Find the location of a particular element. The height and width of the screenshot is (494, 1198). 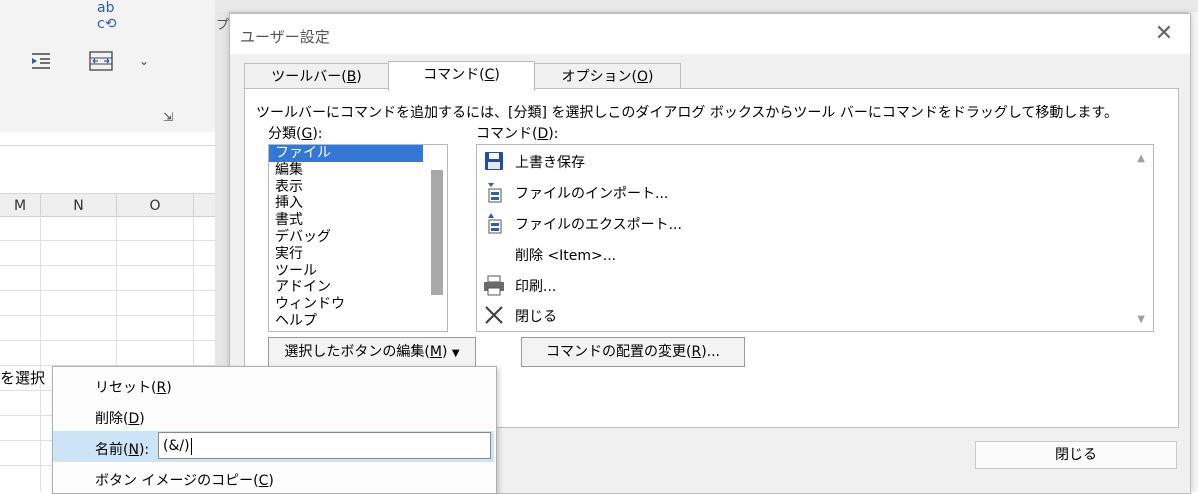

menu-access-key: D is located at coordinates (134, 419).